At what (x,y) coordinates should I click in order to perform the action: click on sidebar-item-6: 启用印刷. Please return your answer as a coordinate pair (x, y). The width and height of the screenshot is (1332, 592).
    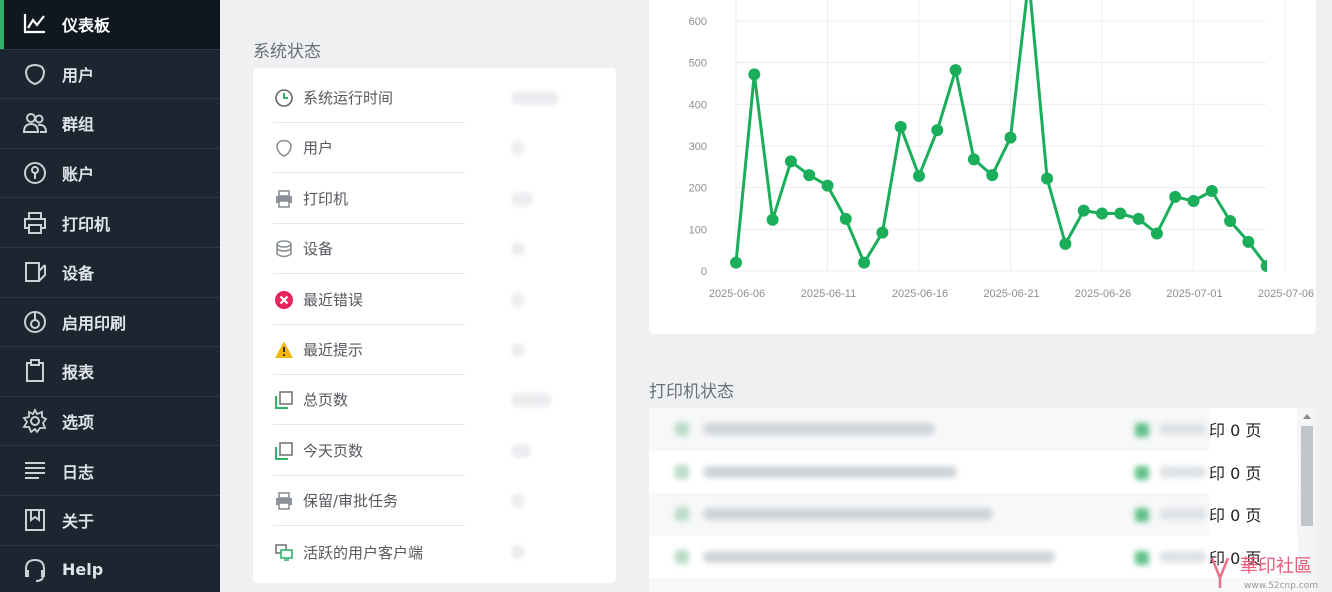
    Looking at the image, I should click on (110, 323).